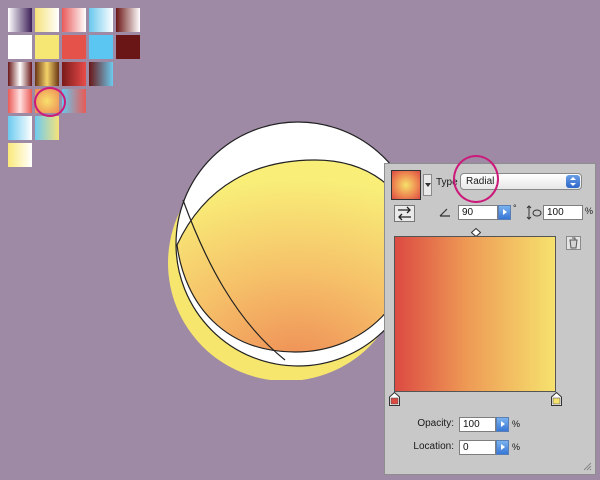 The width and height of the screenshot is (600, 480). I want to click on angle-unit: °, so click(515, 208).